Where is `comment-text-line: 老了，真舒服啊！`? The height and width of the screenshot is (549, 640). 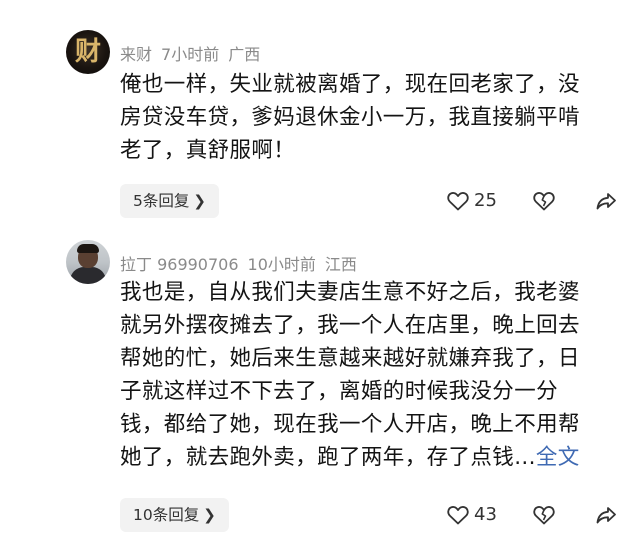
comment-text-line: 老了，真舒服啊！ is located at coordinates (208, 150).